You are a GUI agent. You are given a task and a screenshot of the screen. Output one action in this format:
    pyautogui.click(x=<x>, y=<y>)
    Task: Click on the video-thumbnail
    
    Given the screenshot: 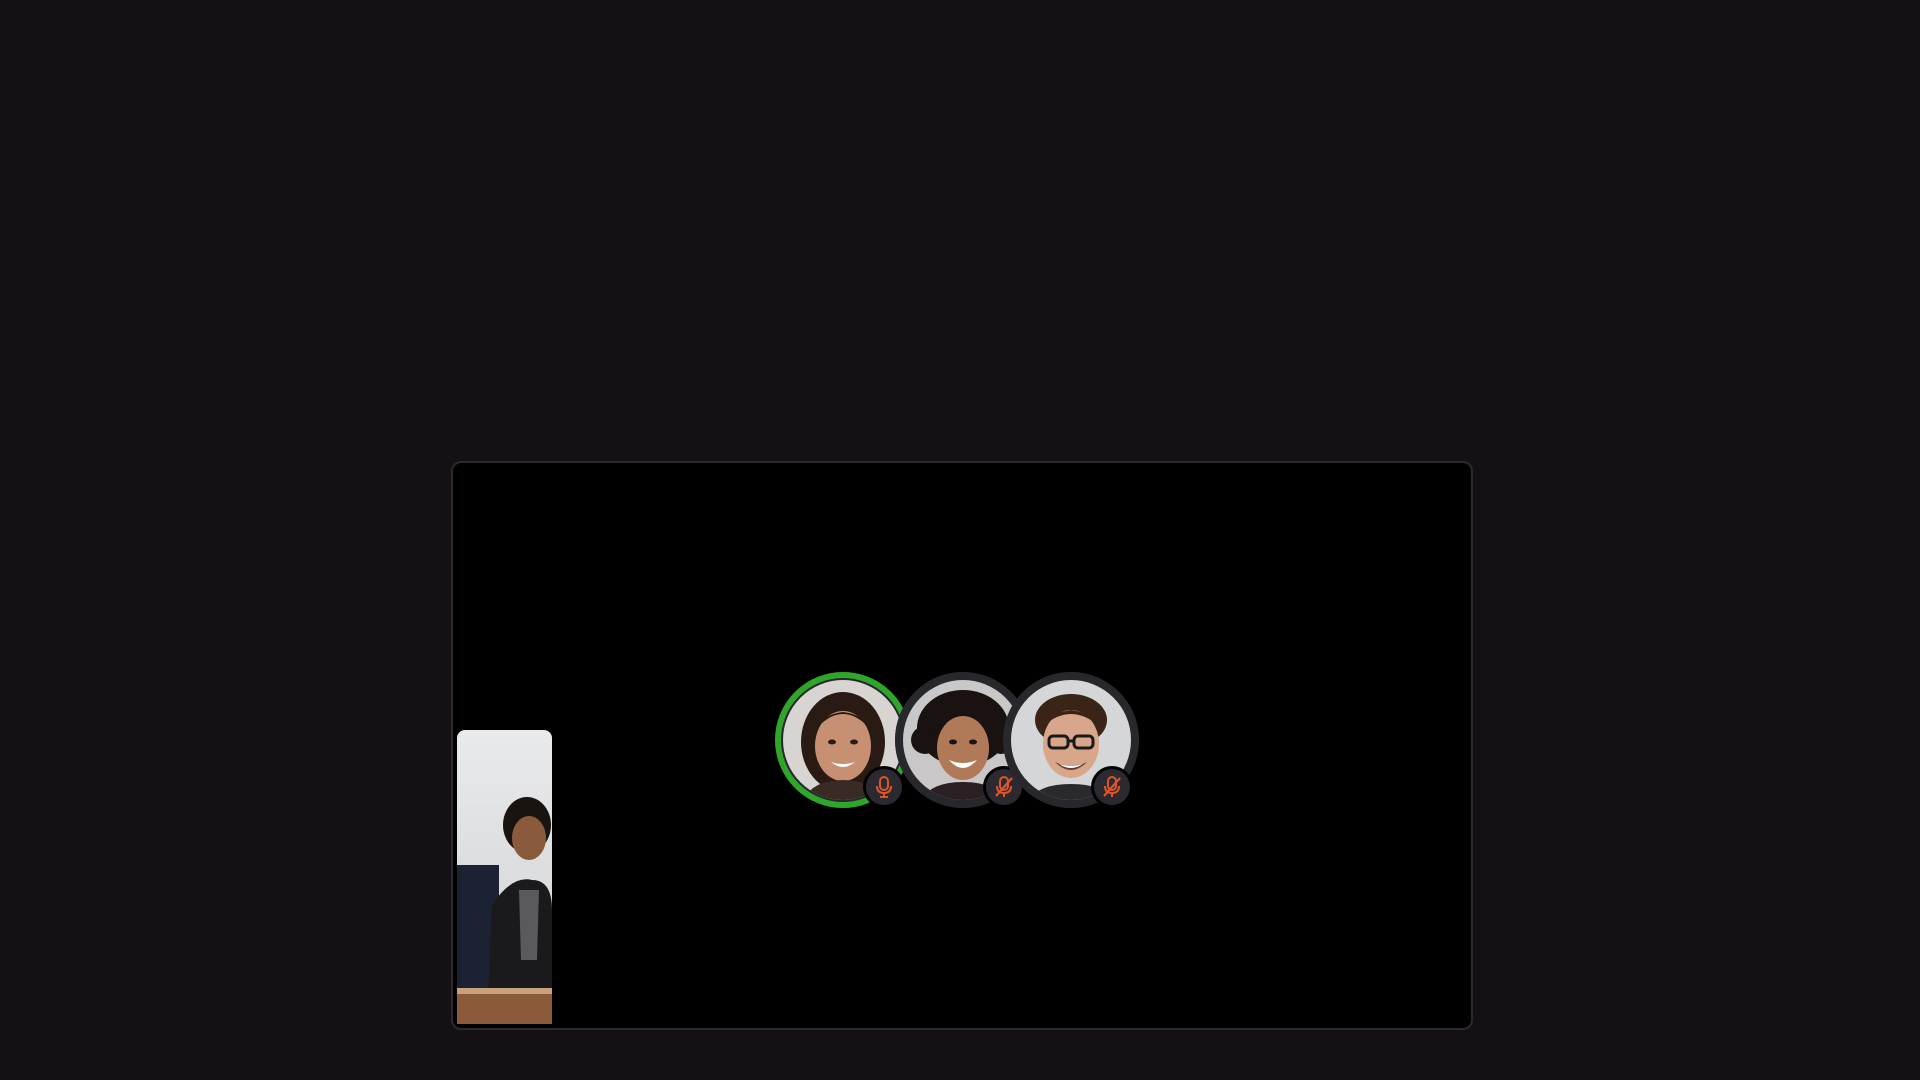 What is the action you would take?
    pyautogui.click(x=504, y=877)
    